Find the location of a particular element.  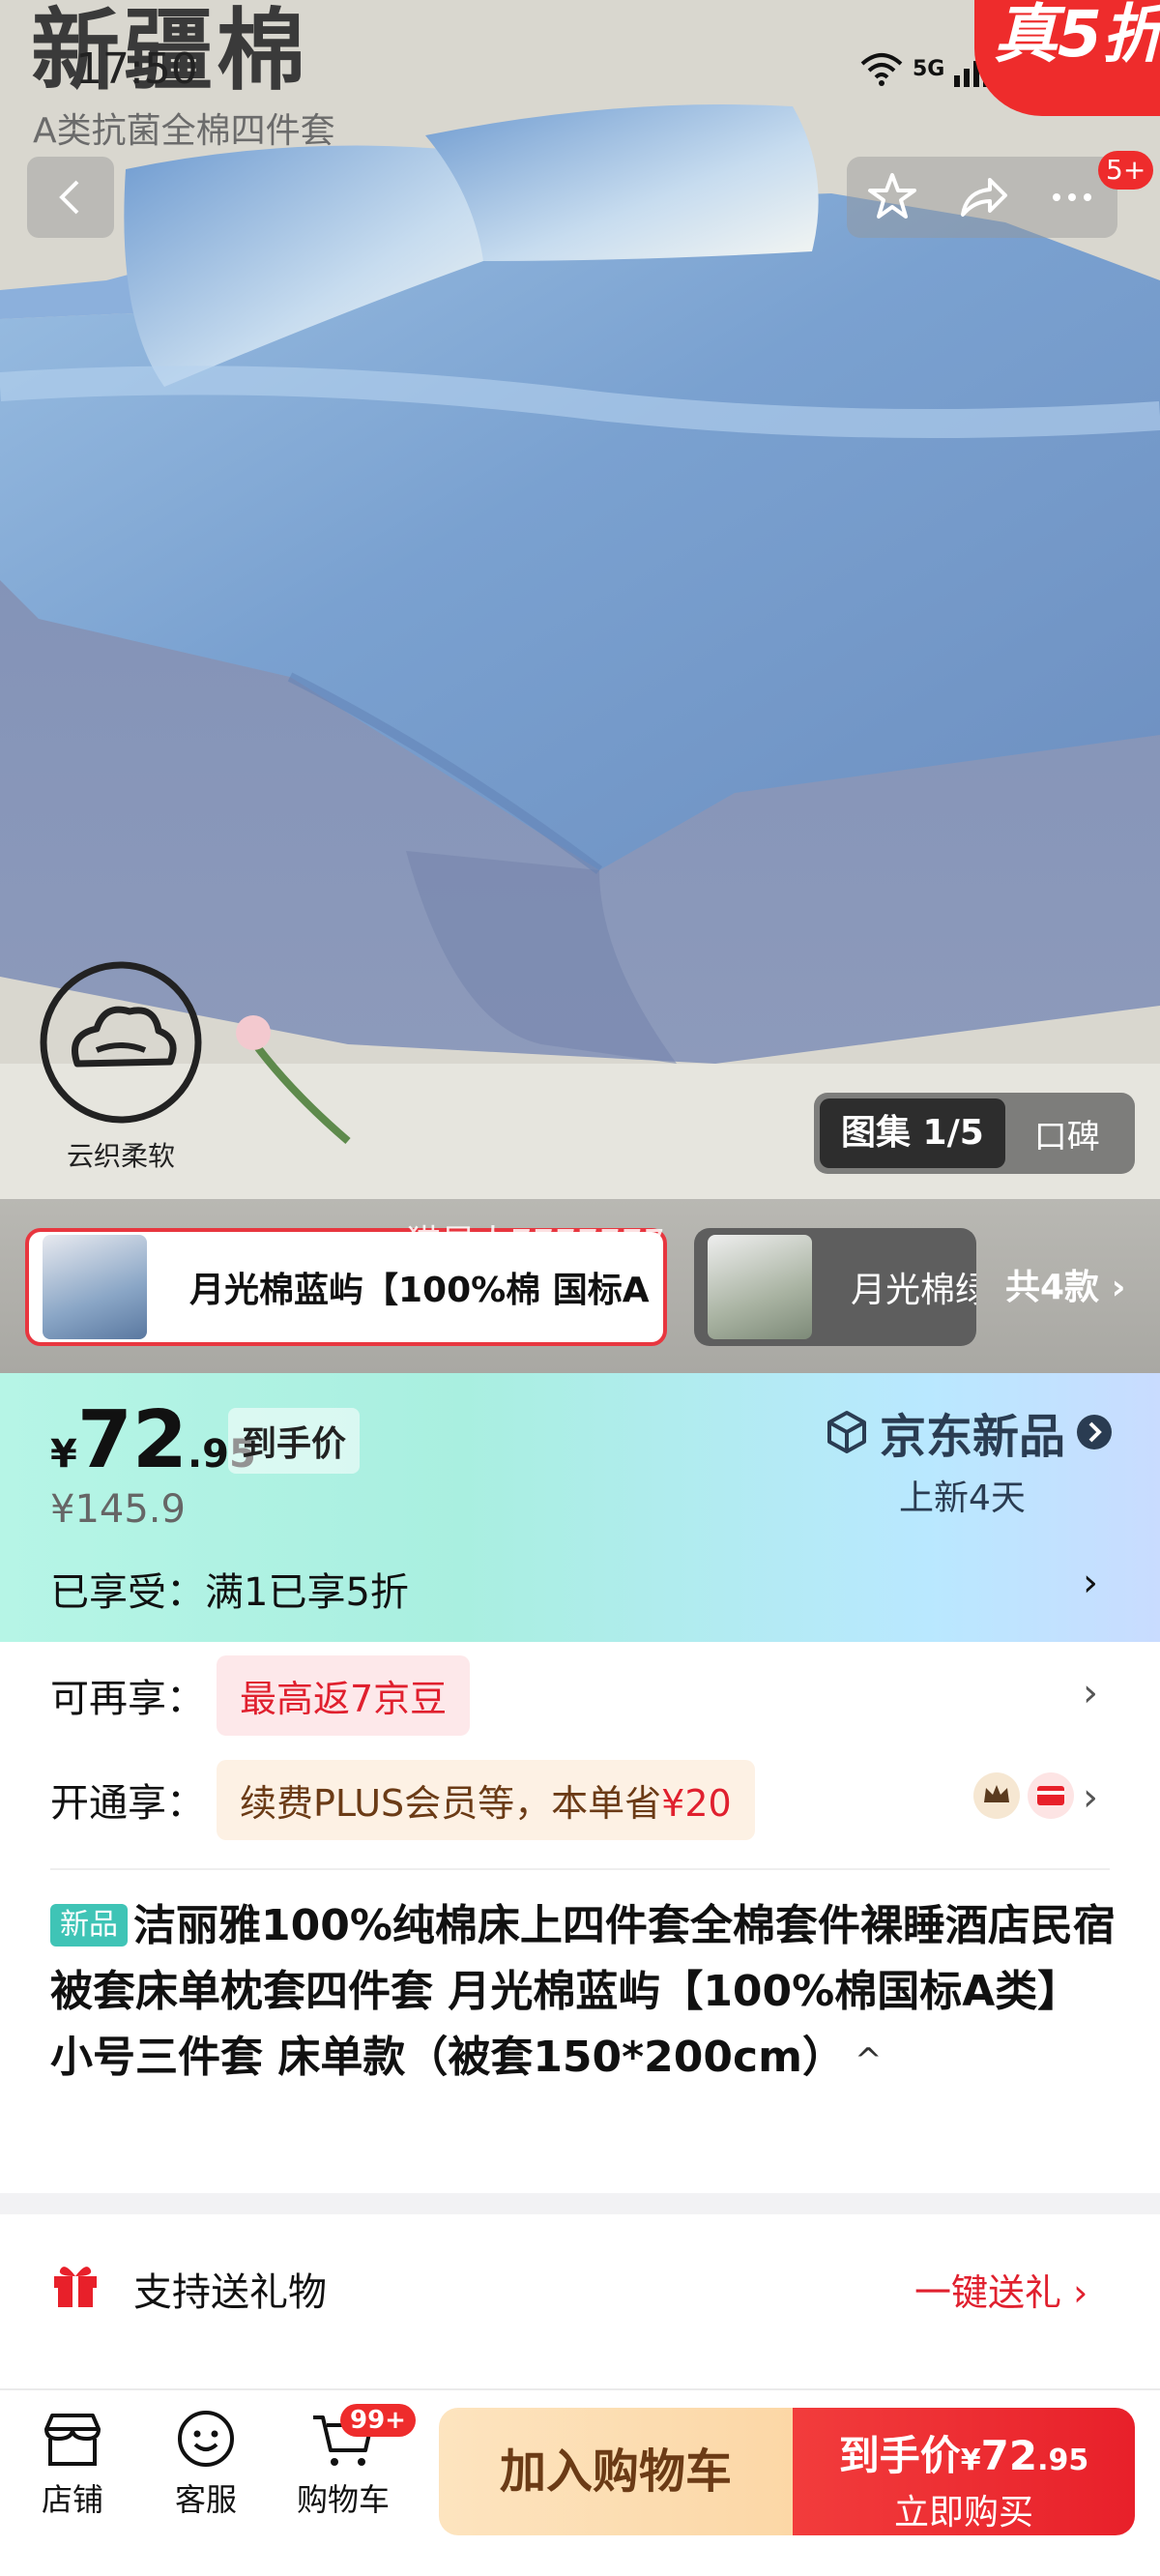

buy-int: 72 is located at coordinates (1009, 2455).